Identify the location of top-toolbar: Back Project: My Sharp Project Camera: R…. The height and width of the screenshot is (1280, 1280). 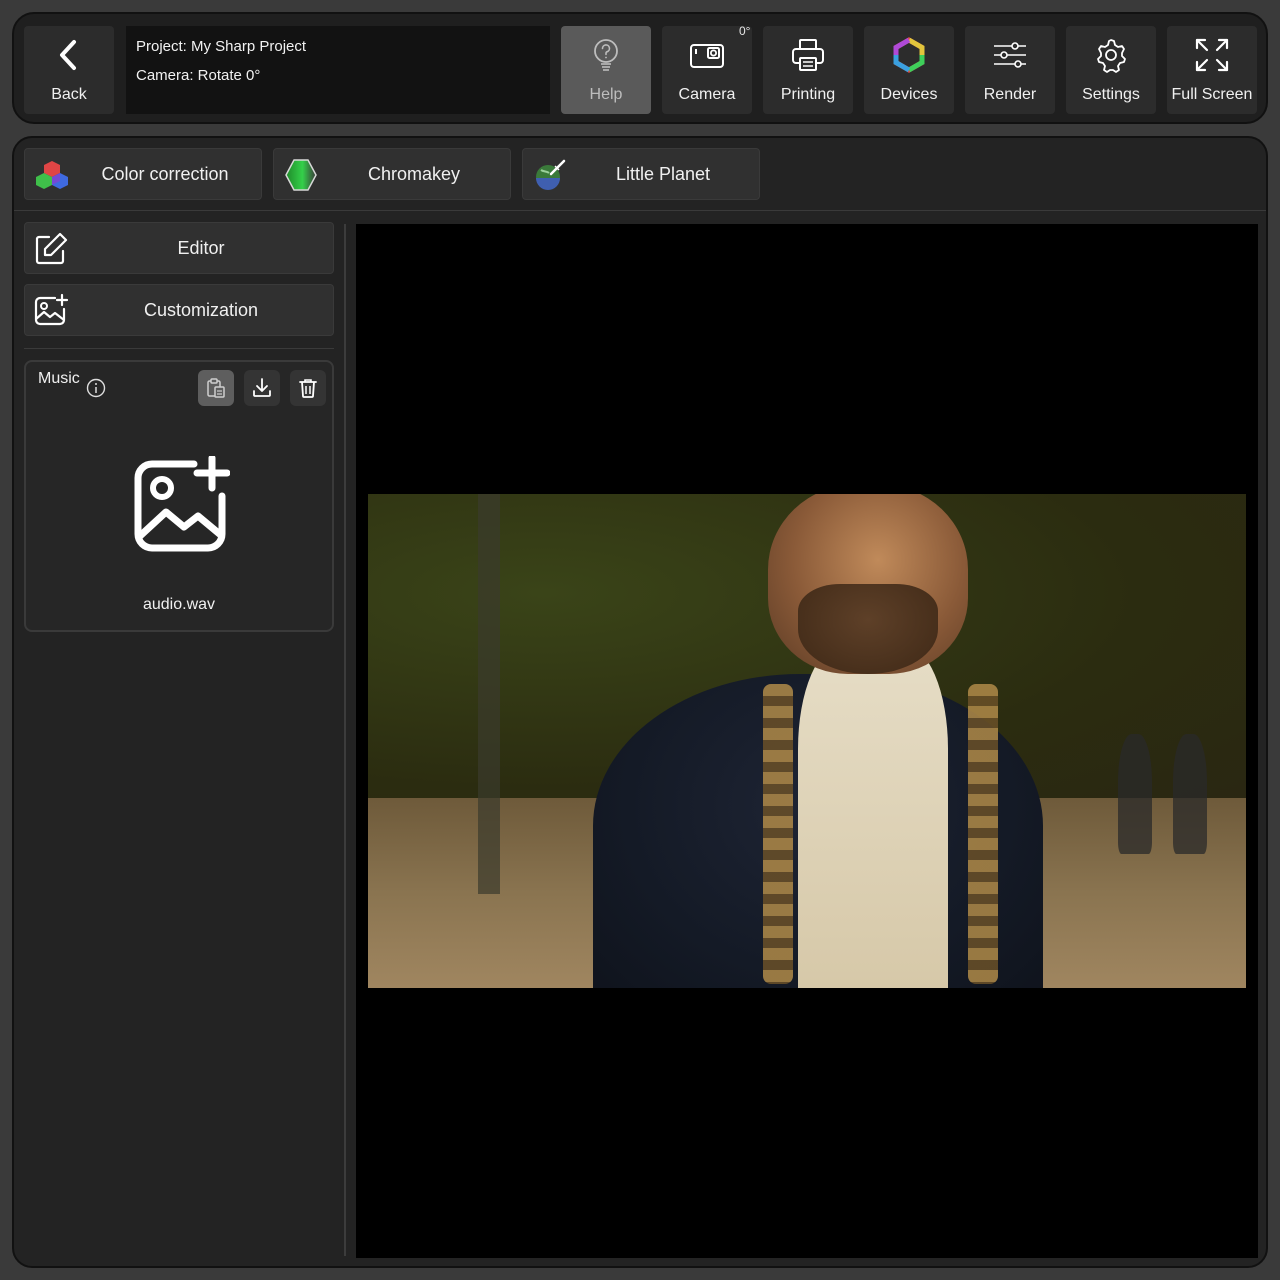
(640, 68).